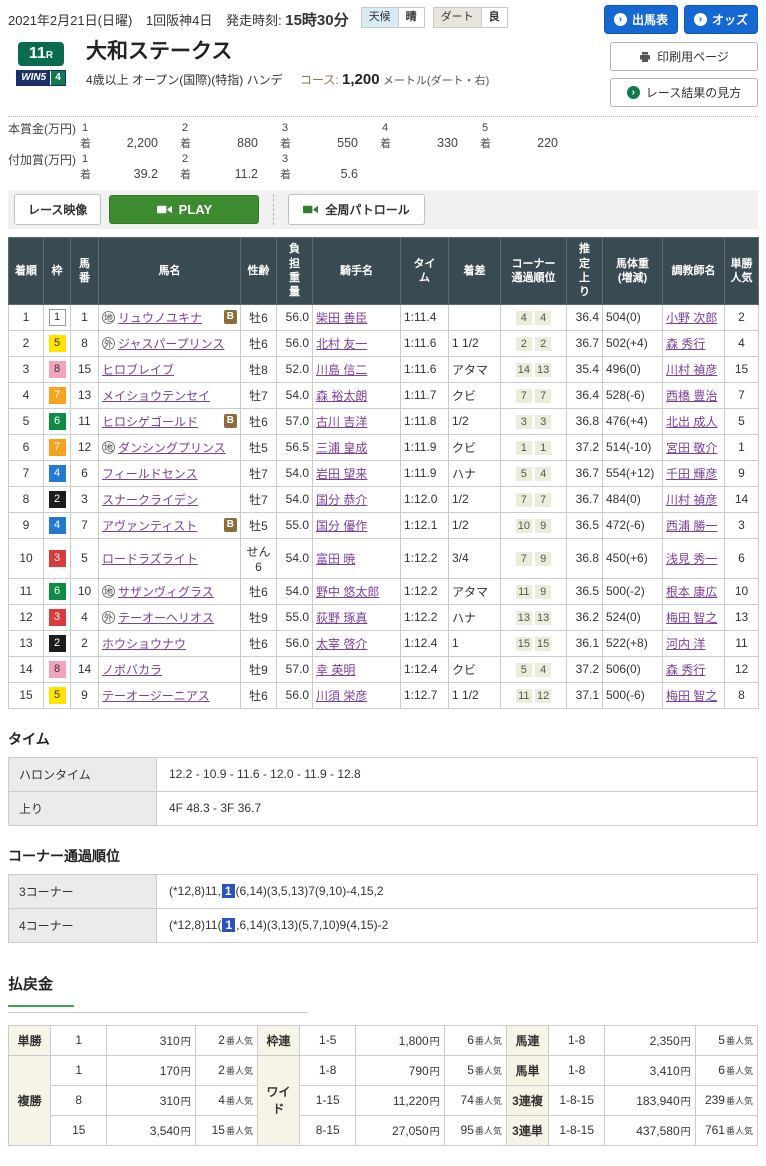 The image size is (766, 1166). I want to click on trainer-link: 宮田 敬介, so click(691, 448).